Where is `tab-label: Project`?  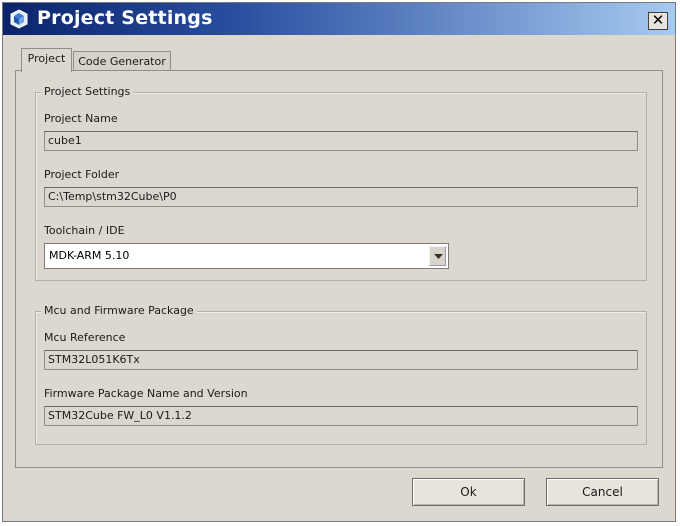
tab-label: Project is located at coordinates (46, 58).